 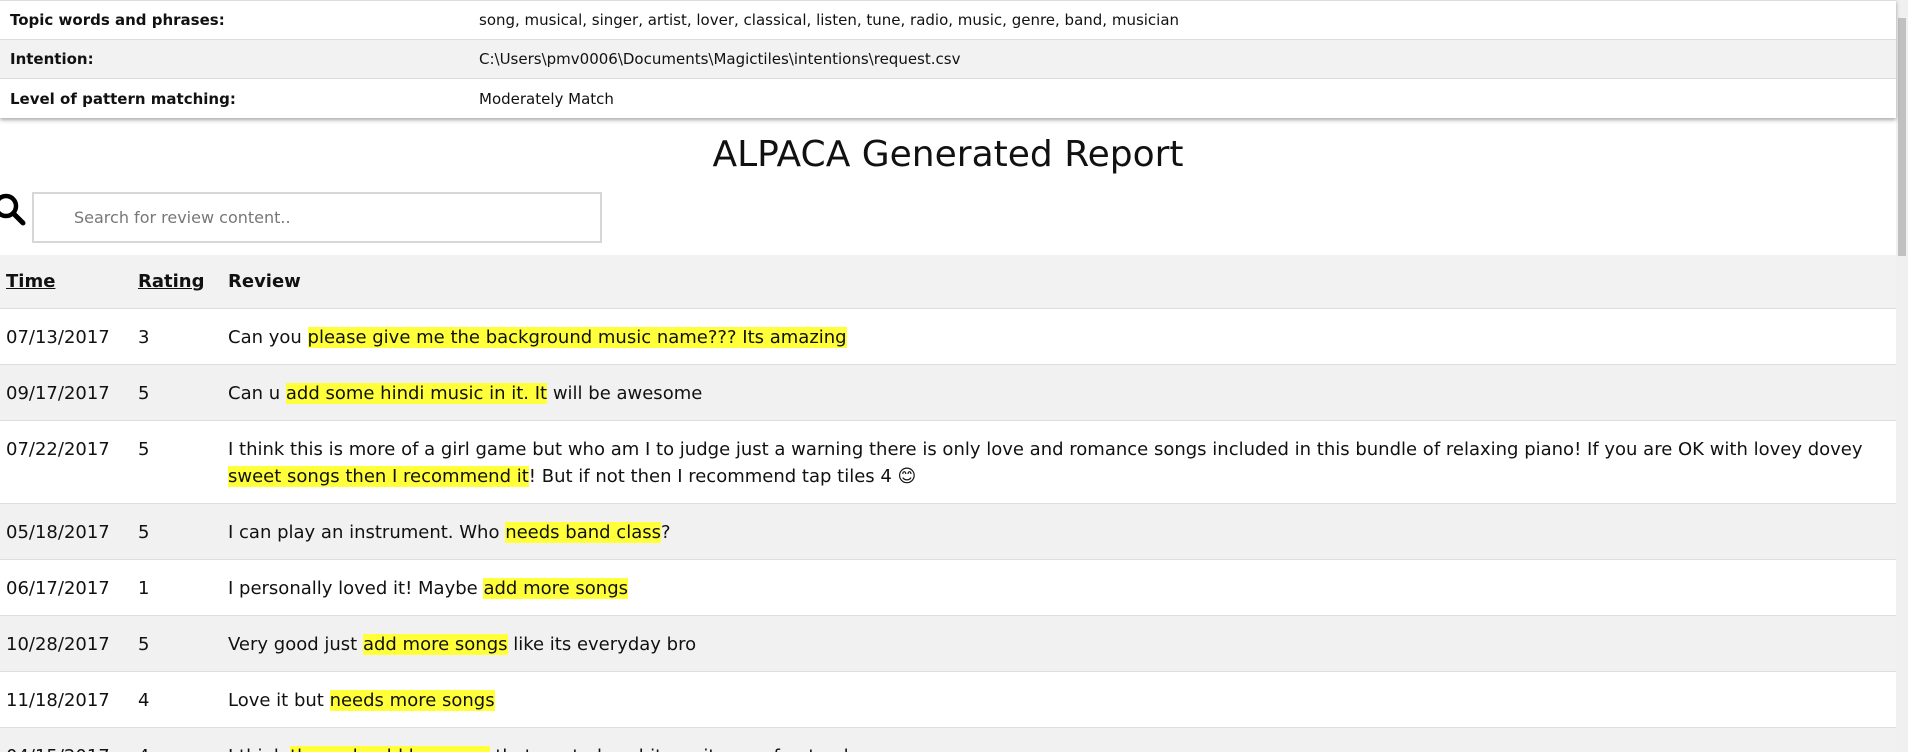 What do you see at coordinates (144, 588) in the screenshot?
I see `review-rating: 1` at bounding box center [144, 588].